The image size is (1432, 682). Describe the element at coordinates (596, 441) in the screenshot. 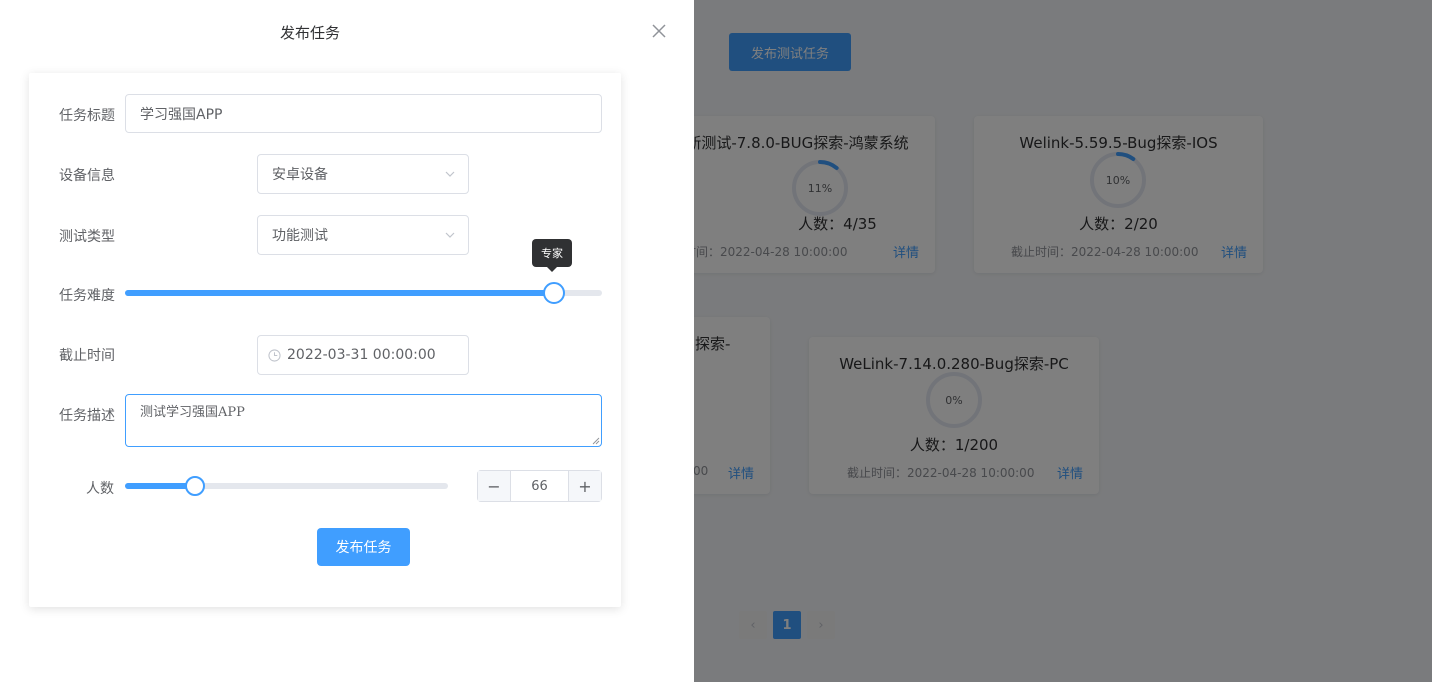

I see `resize-handle-icon` at that location.